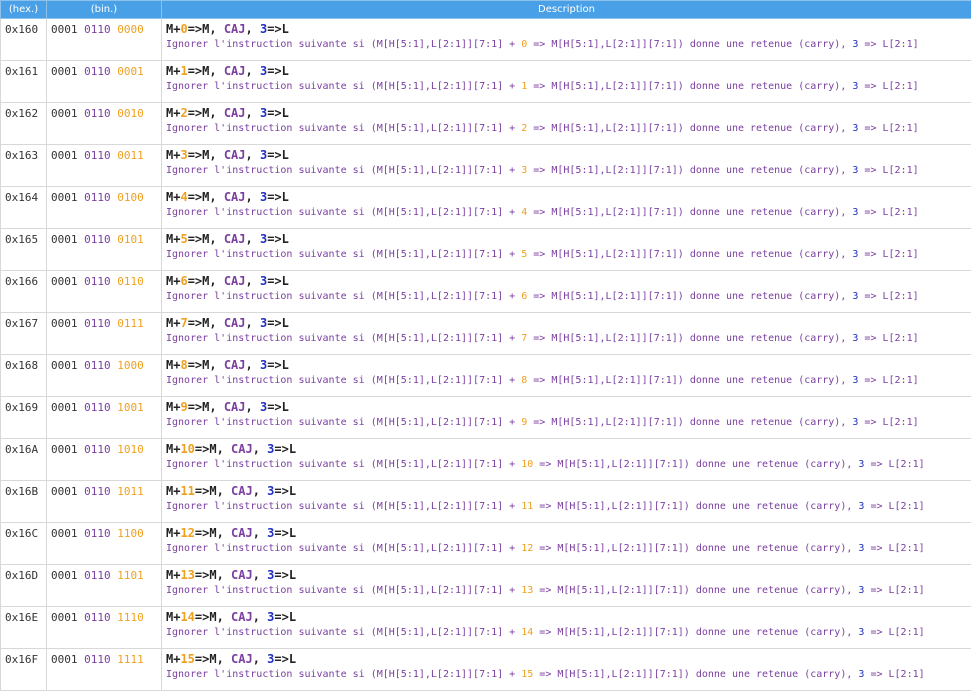 The width and height of the screenshot is (971, 691). I want to click on hex-code: 0x165, so click(21, 239).